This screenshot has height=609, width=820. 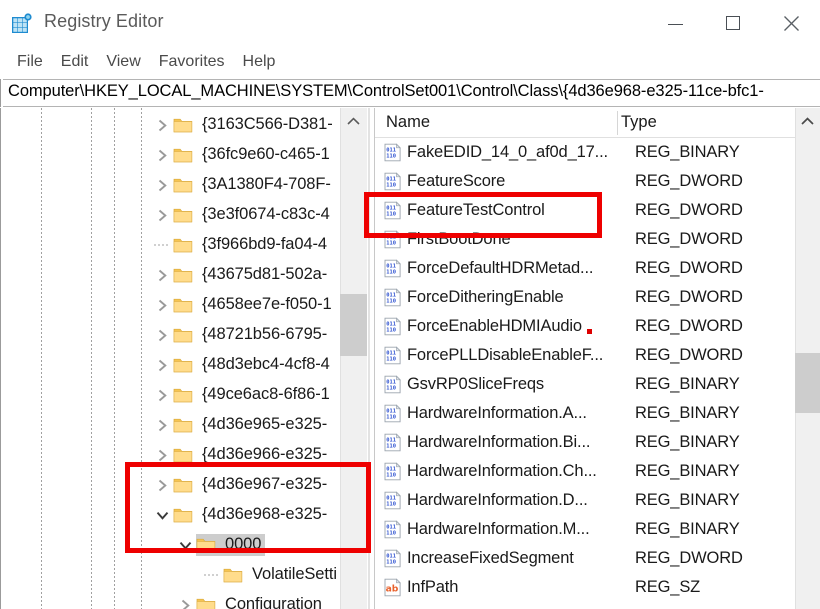 What do you see at coordinates (408, 122) in the screenshot?
I see `column-header-name: Name` at bounding box center [408, 122].